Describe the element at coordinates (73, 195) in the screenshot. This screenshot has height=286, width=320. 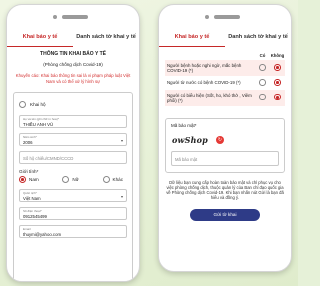
I see `nationality-select: Quốc tịch* Việt Nam ▾` at that location.